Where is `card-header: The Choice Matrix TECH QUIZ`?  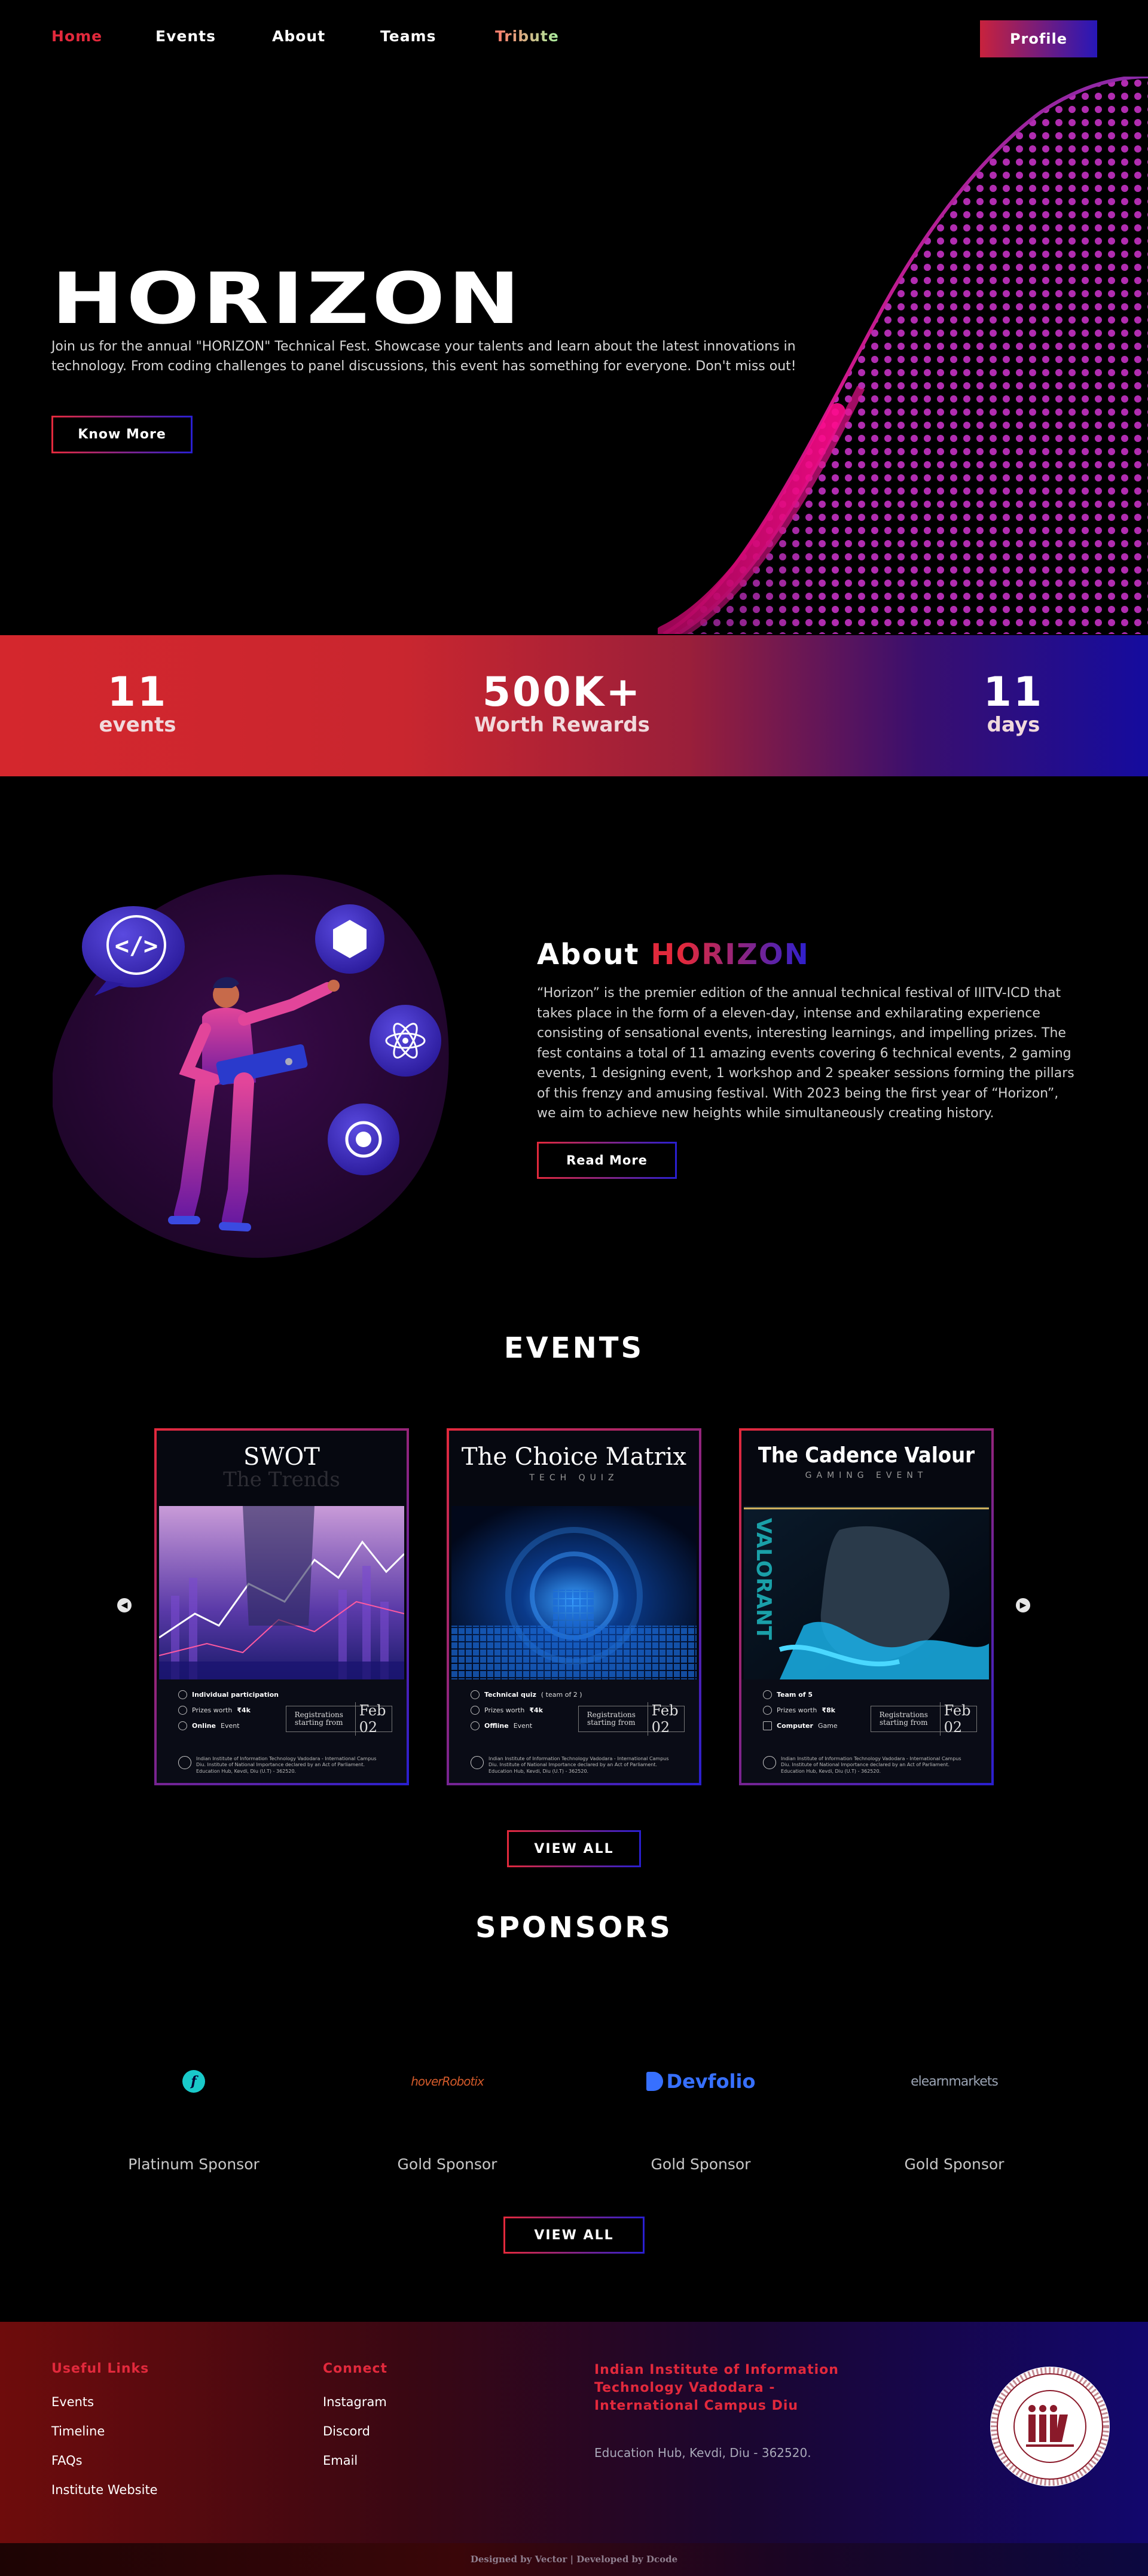 card-header: The Choice Matrix TECH QUIZ is located at coordinates (574, 1468).